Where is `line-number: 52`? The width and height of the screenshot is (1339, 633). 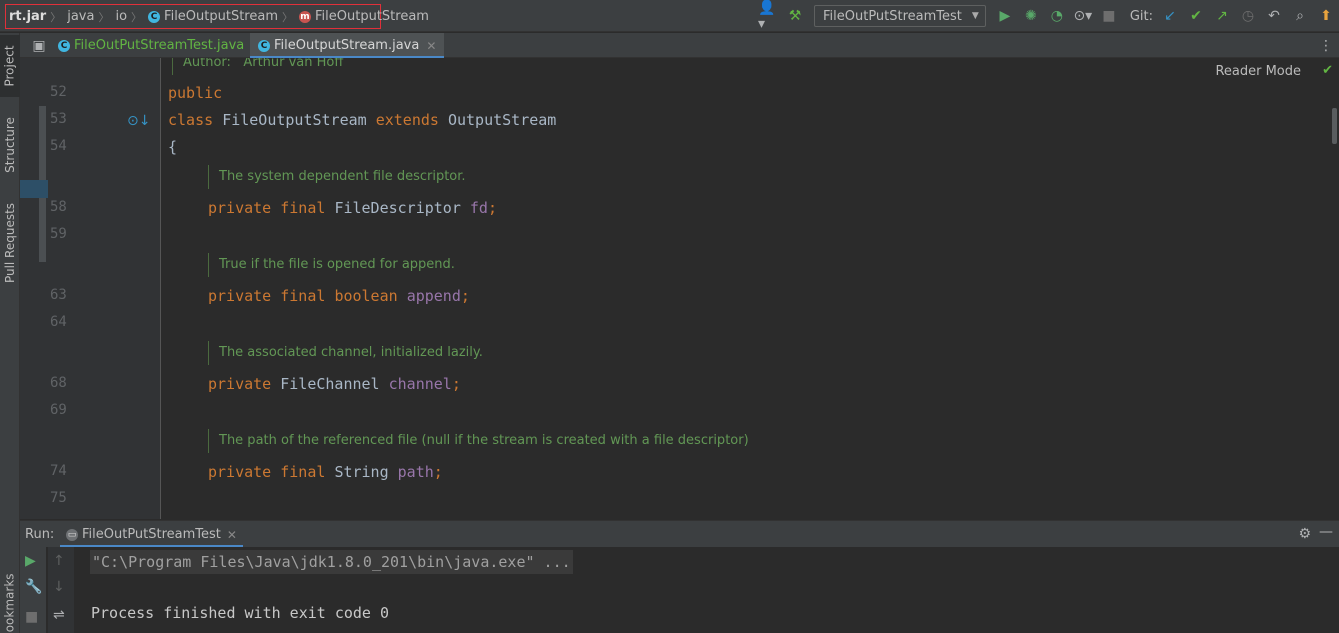 line-number: 52 is located at coordinates (58, 92).